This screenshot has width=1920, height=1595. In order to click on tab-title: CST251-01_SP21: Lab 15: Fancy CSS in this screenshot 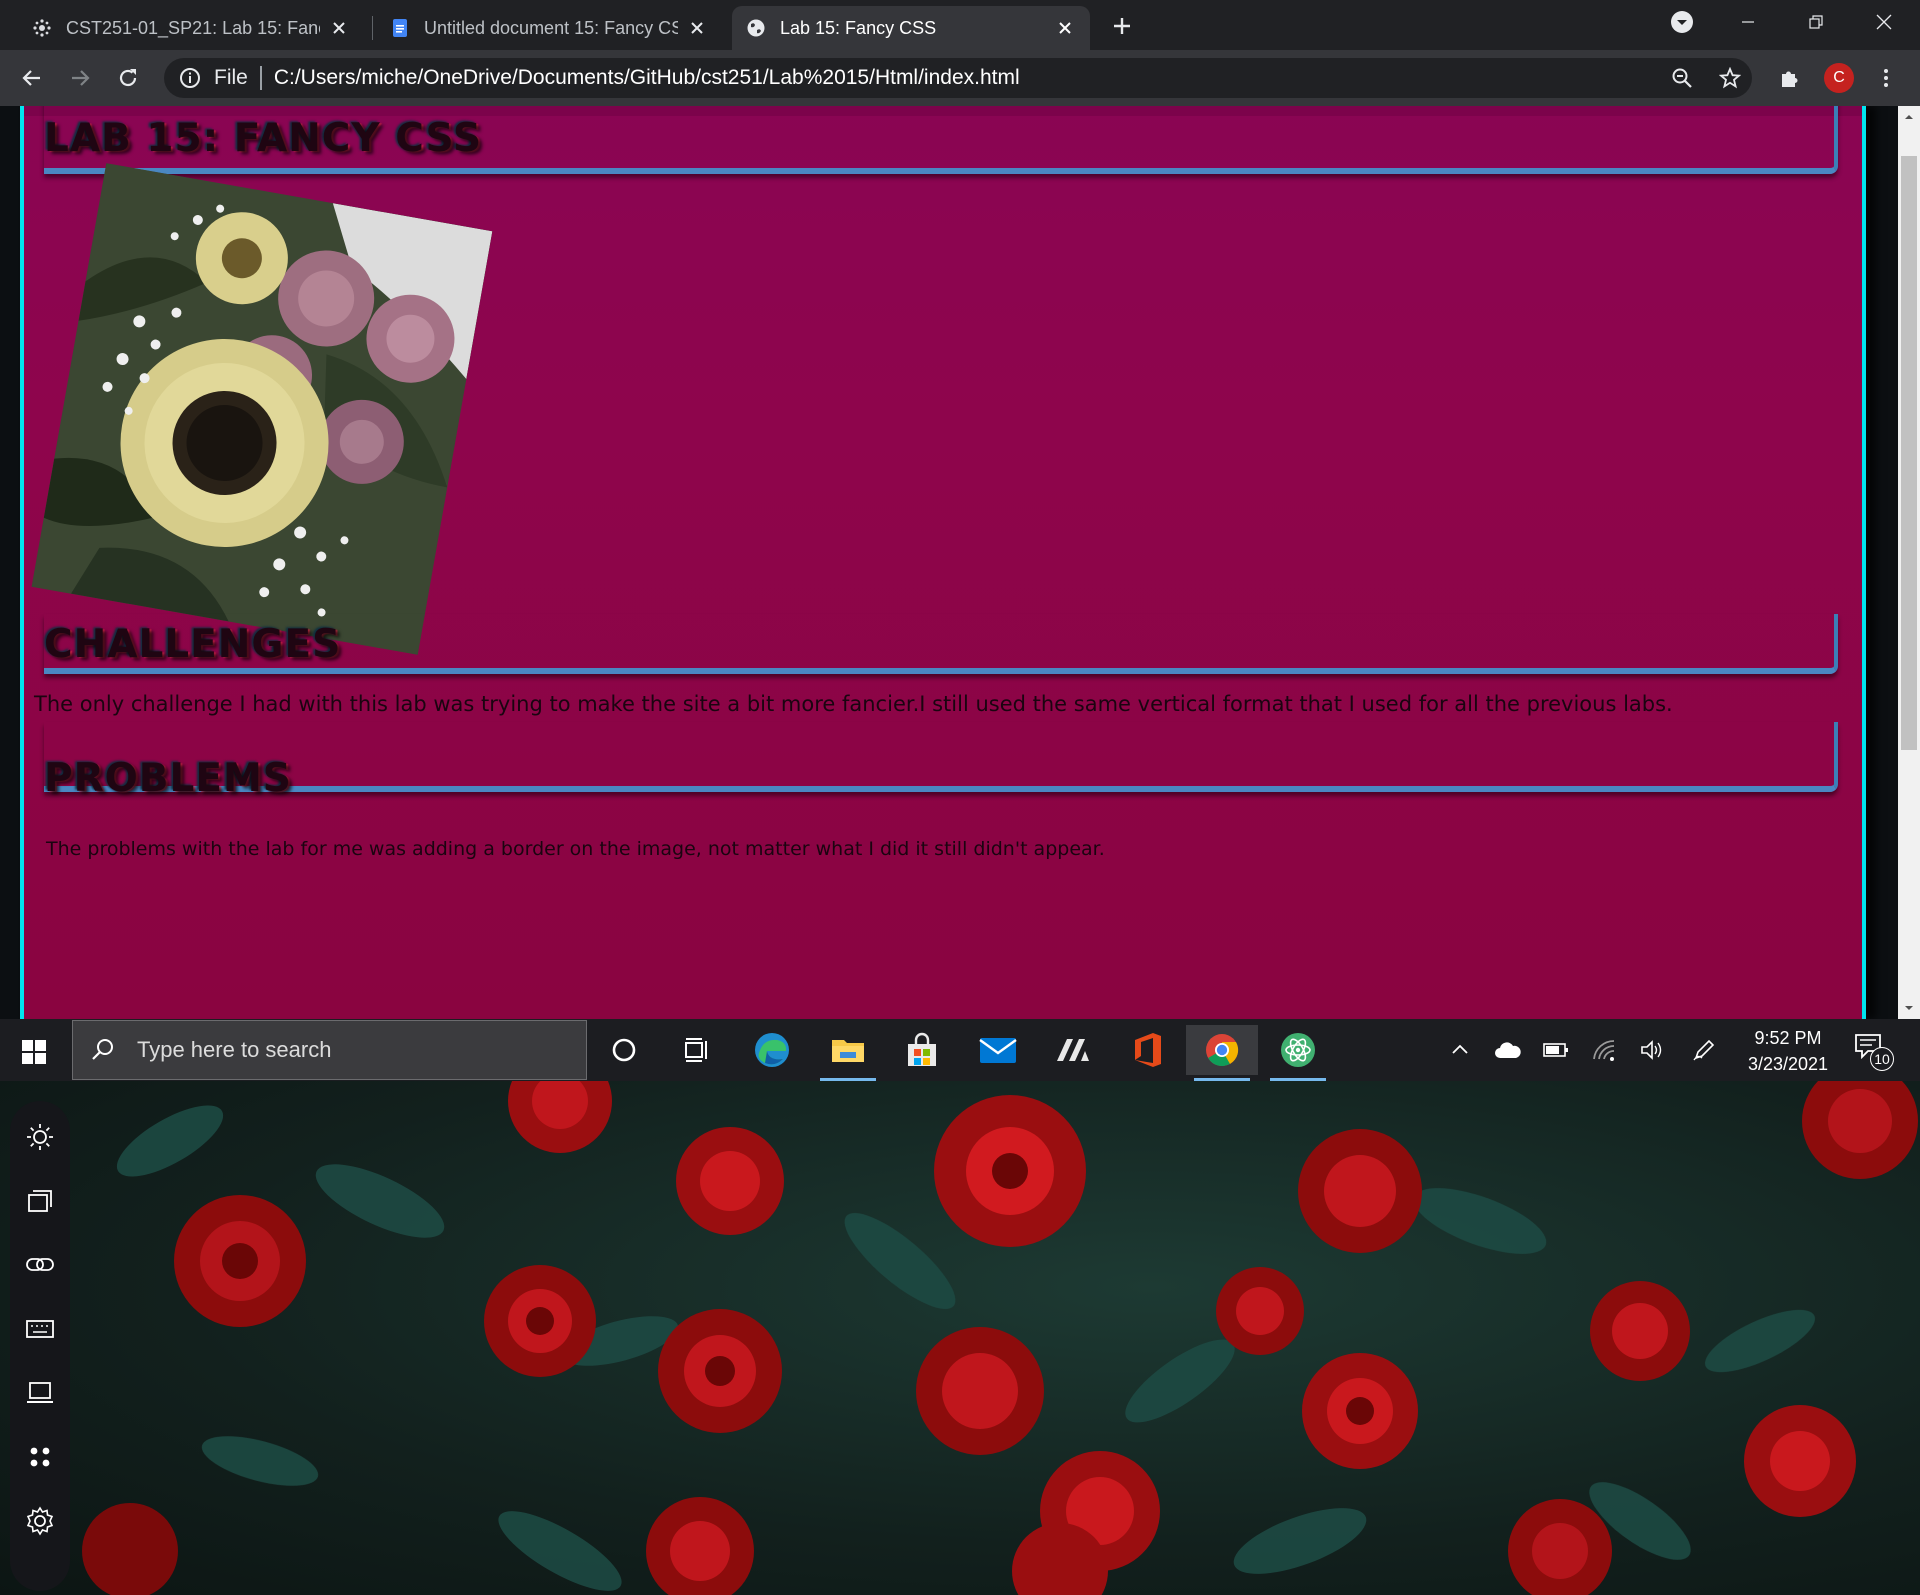, I will do `click(193, 27)`.